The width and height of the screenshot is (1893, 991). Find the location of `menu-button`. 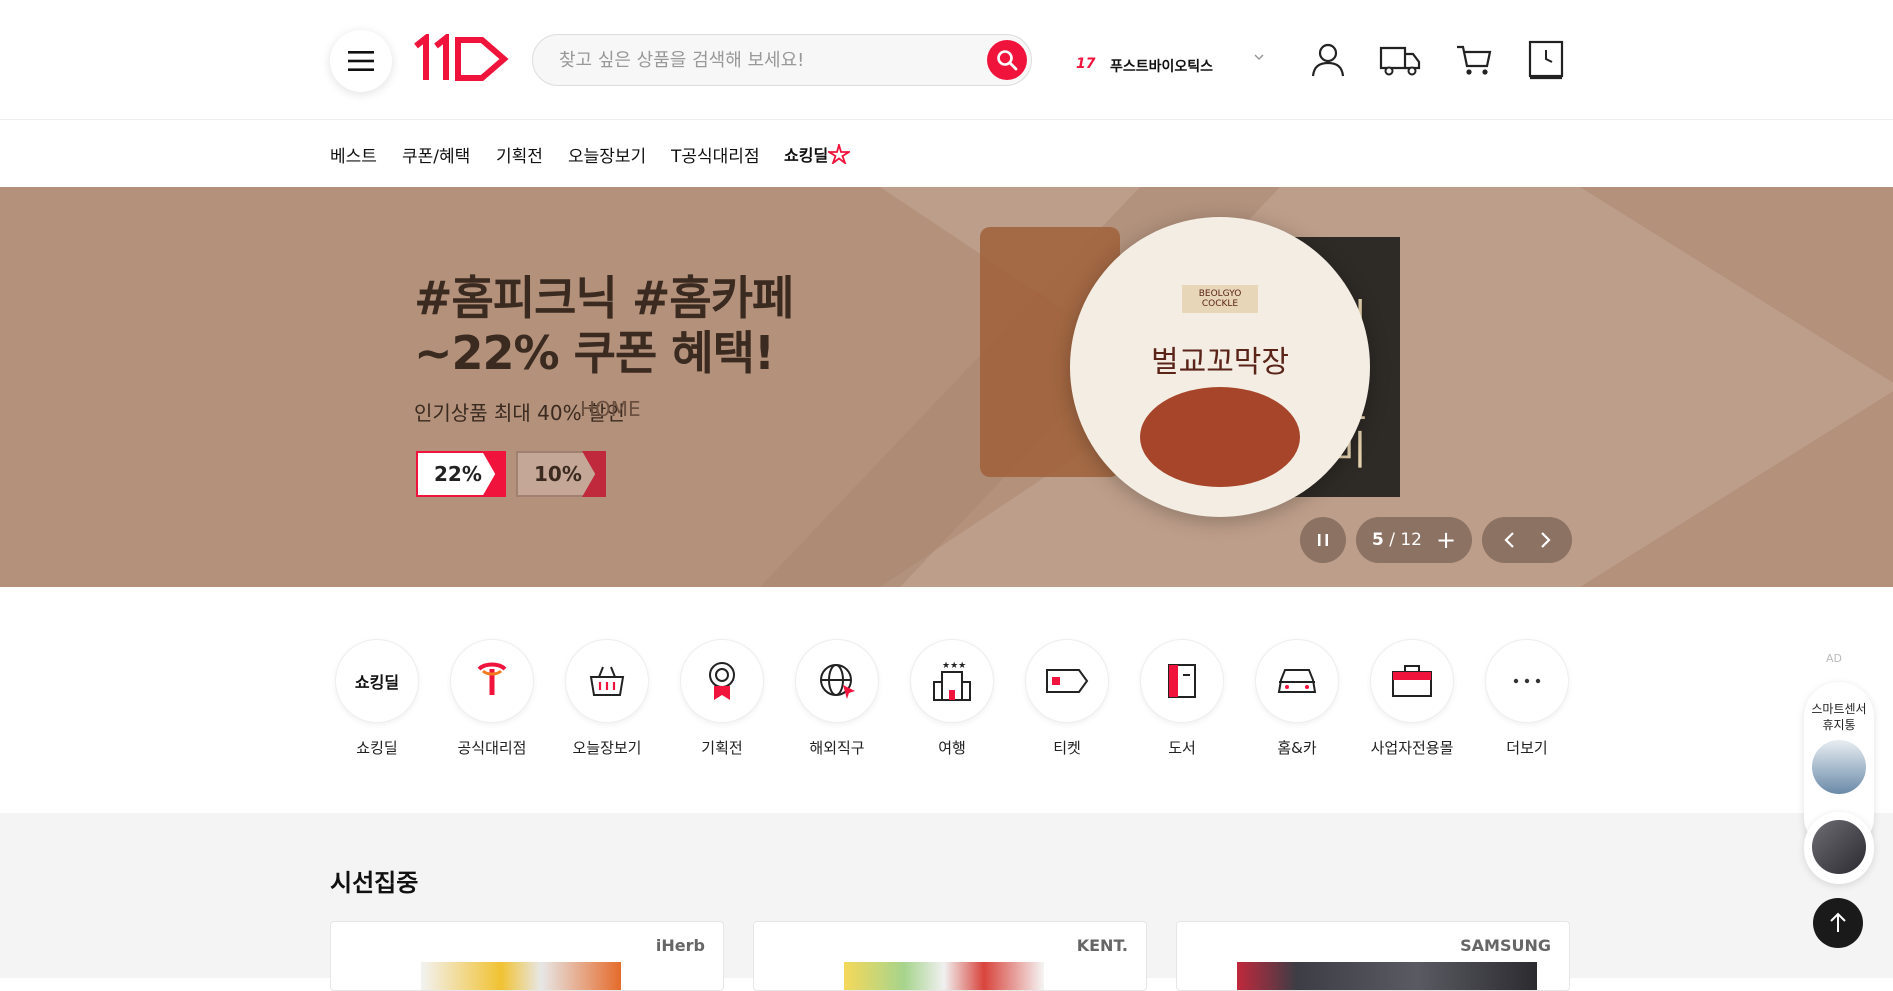

menu-button is located at coordinates (361, 61).